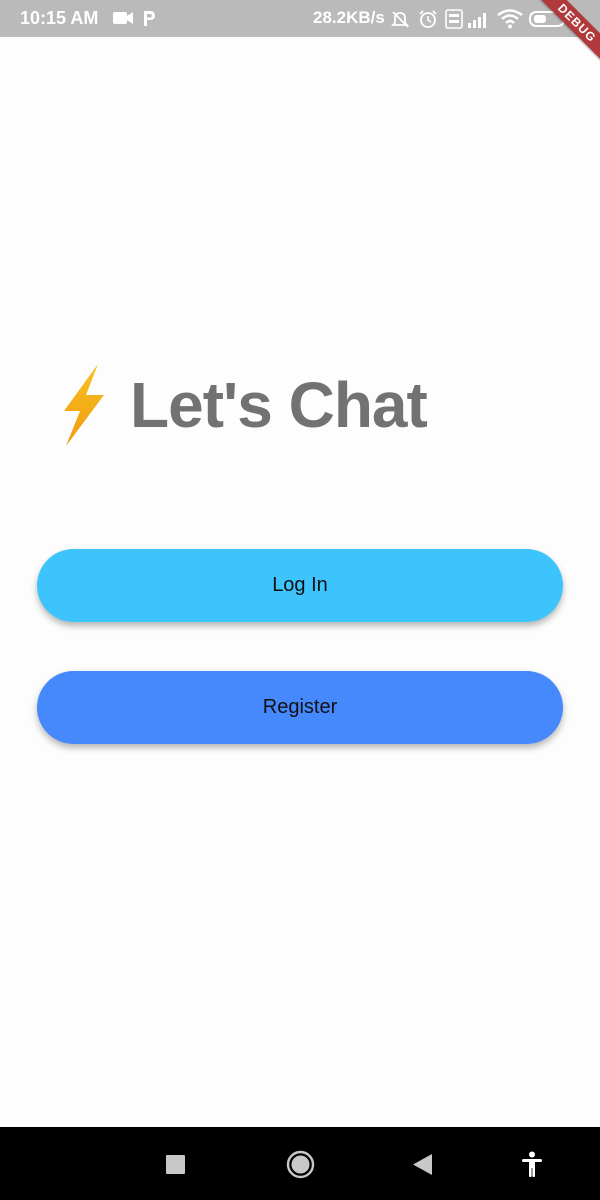 The height and width of the screenshot is (1200, 600). Describe the element at coordinates (454, 19) in the screenshot. I see `volte-icon` at that location.